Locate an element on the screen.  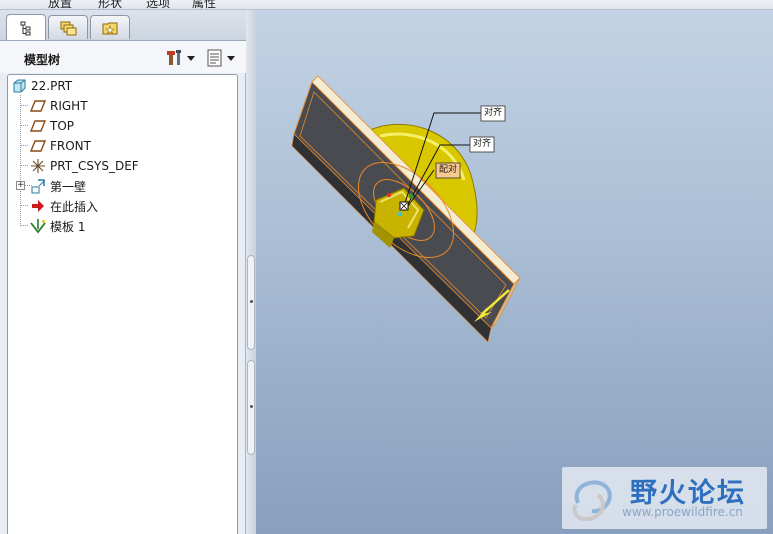
expand-toggle: + is located at coordinates (20, 185).